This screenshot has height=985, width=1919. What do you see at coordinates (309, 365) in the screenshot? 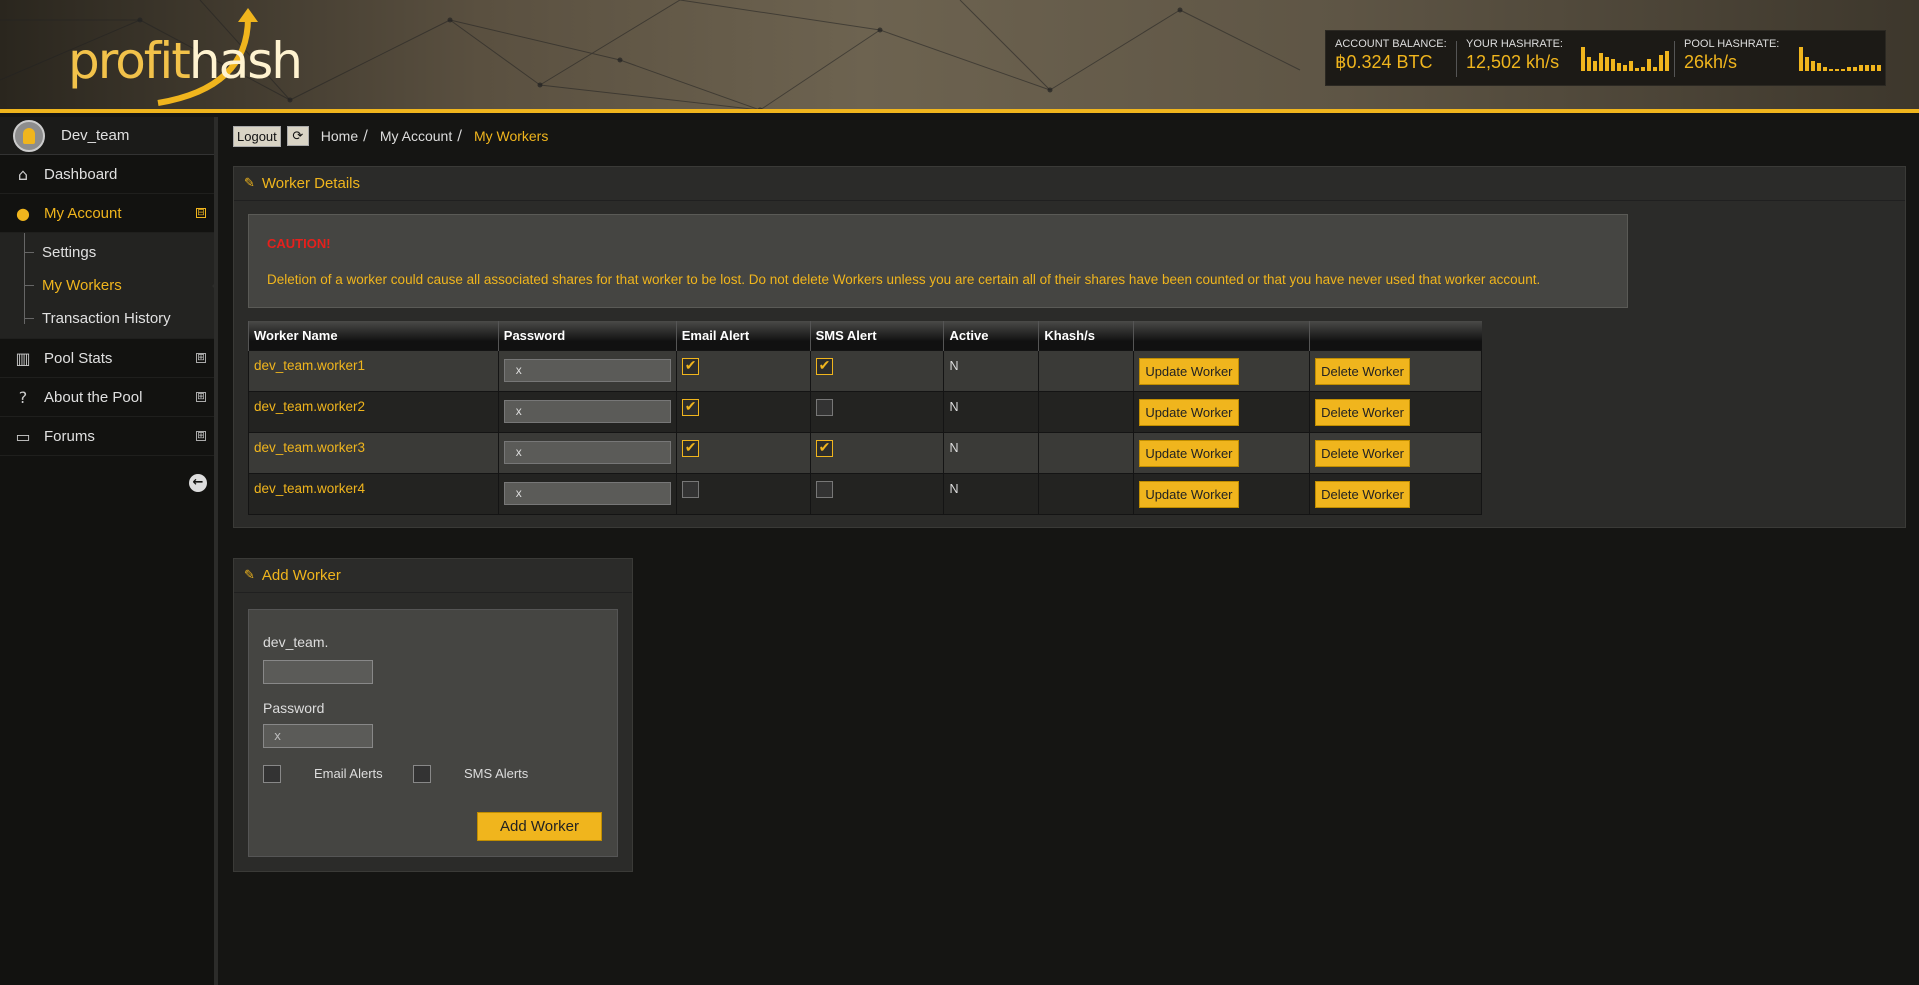
I see `worker-name: dev_team.worker1` at bounding box center [309, 365].